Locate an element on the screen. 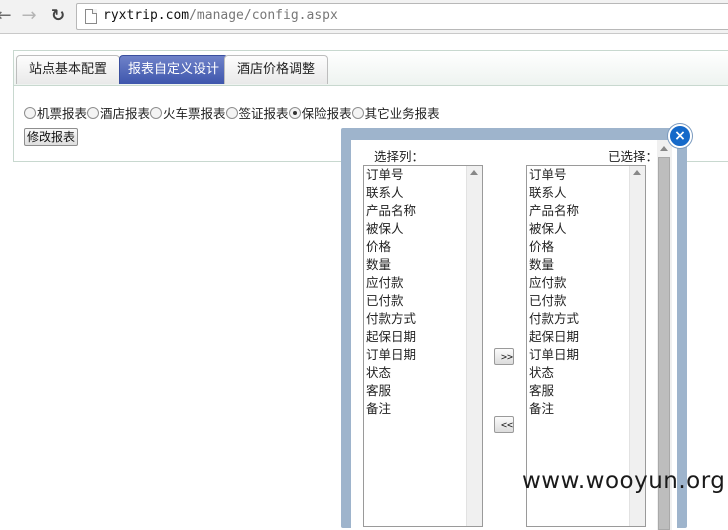  tab-label: 站点基本配置 is located at coordinates (68, 69).